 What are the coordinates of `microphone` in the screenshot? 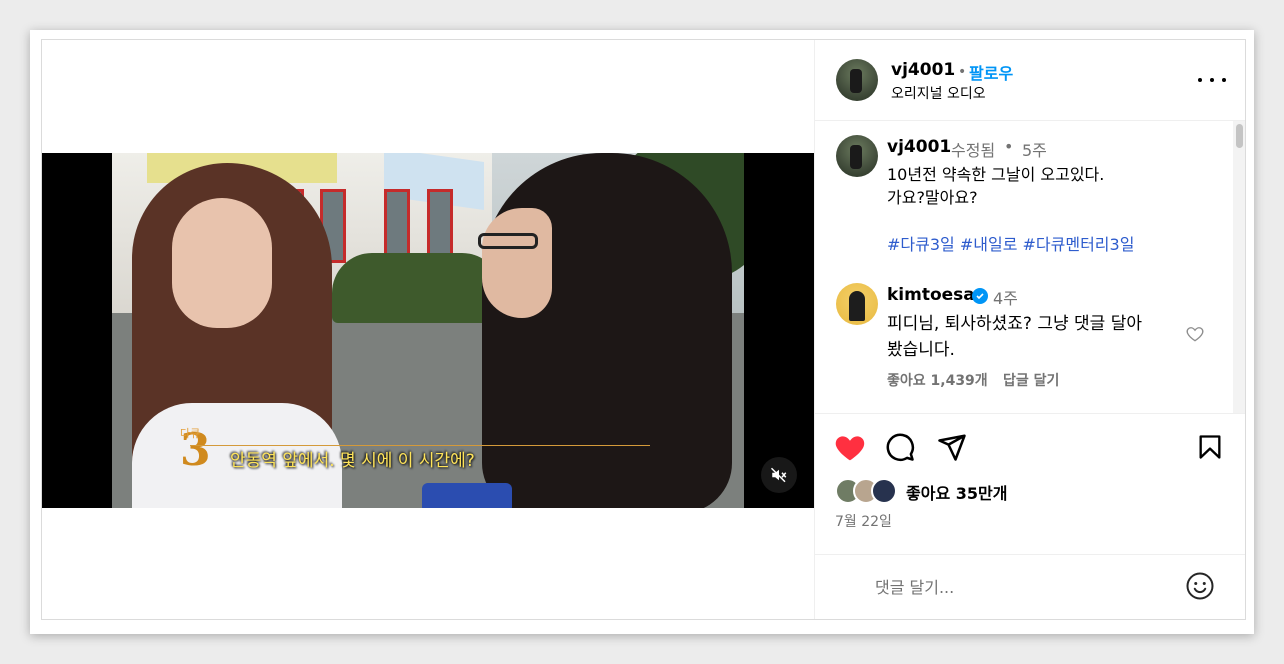 It's located at (467, 495).